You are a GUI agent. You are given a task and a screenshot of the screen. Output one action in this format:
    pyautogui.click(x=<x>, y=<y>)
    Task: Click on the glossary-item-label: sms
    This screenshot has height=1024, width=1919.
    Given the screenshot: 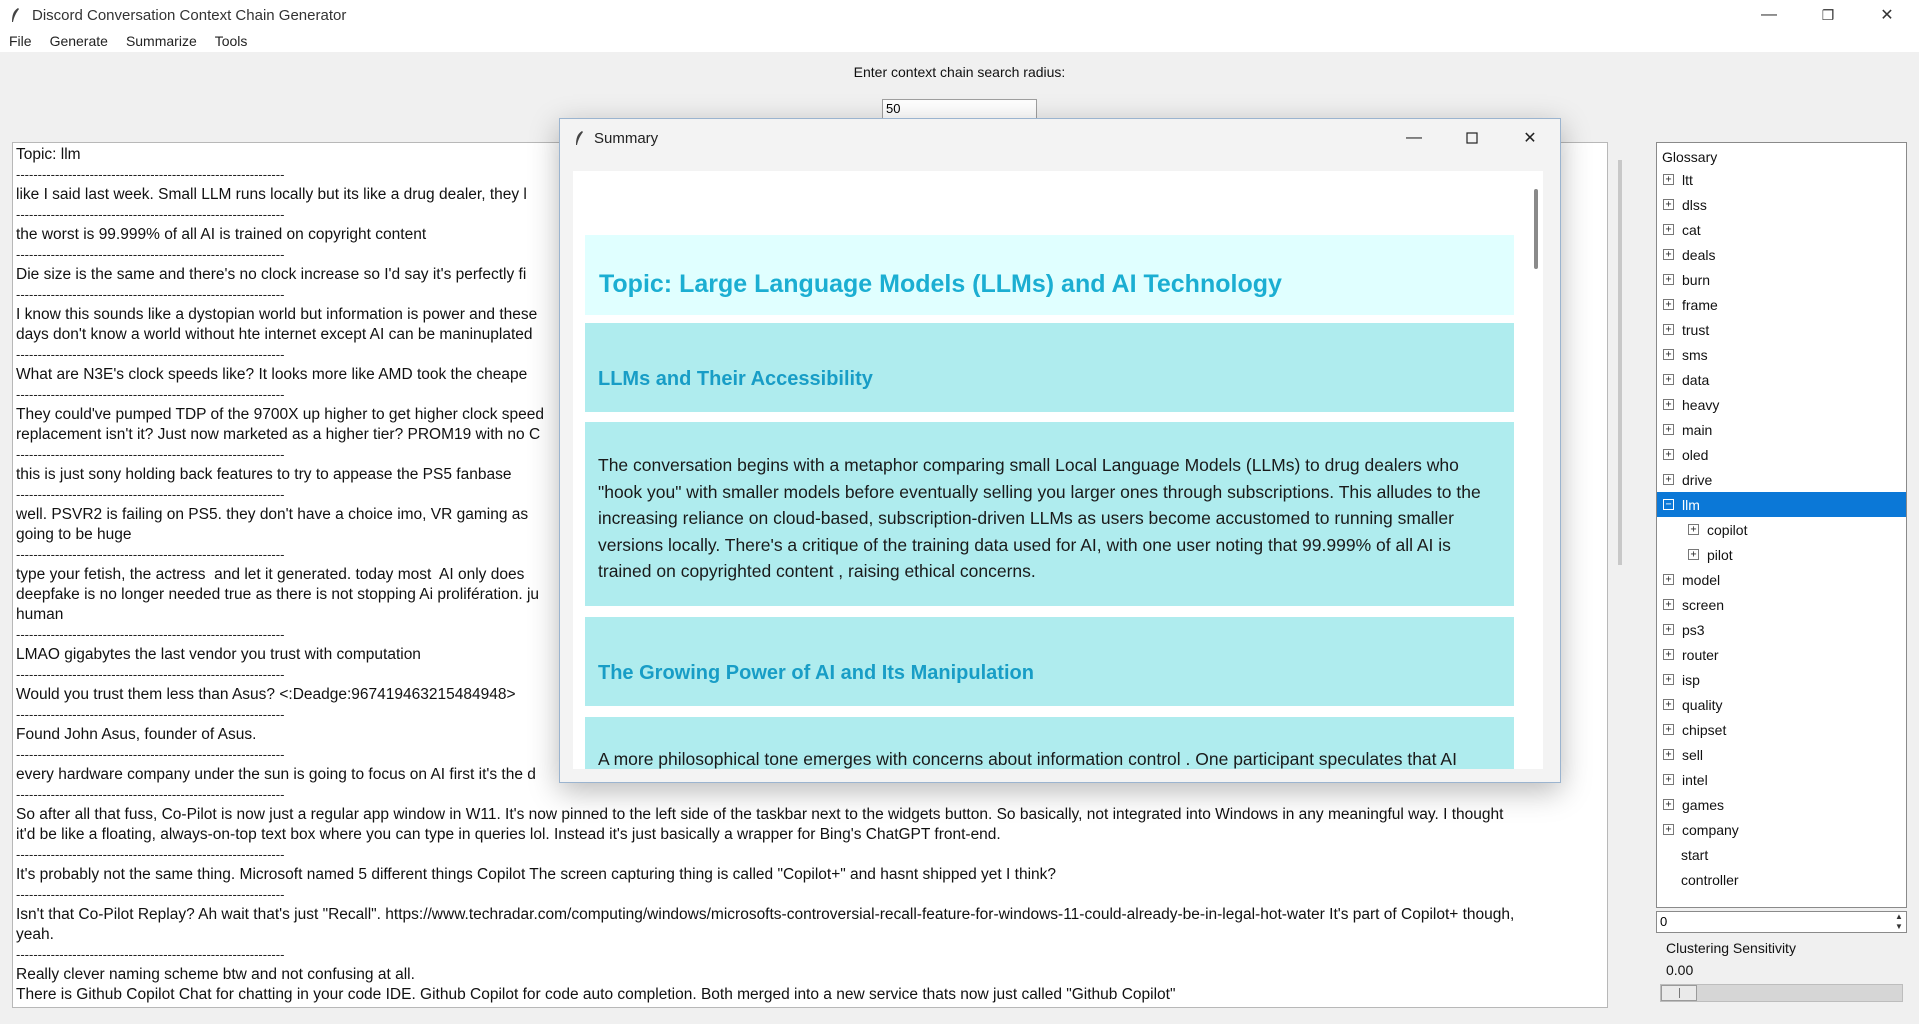 What is the action you would take?
    pyautogui.click(x=1695, y=354)
    